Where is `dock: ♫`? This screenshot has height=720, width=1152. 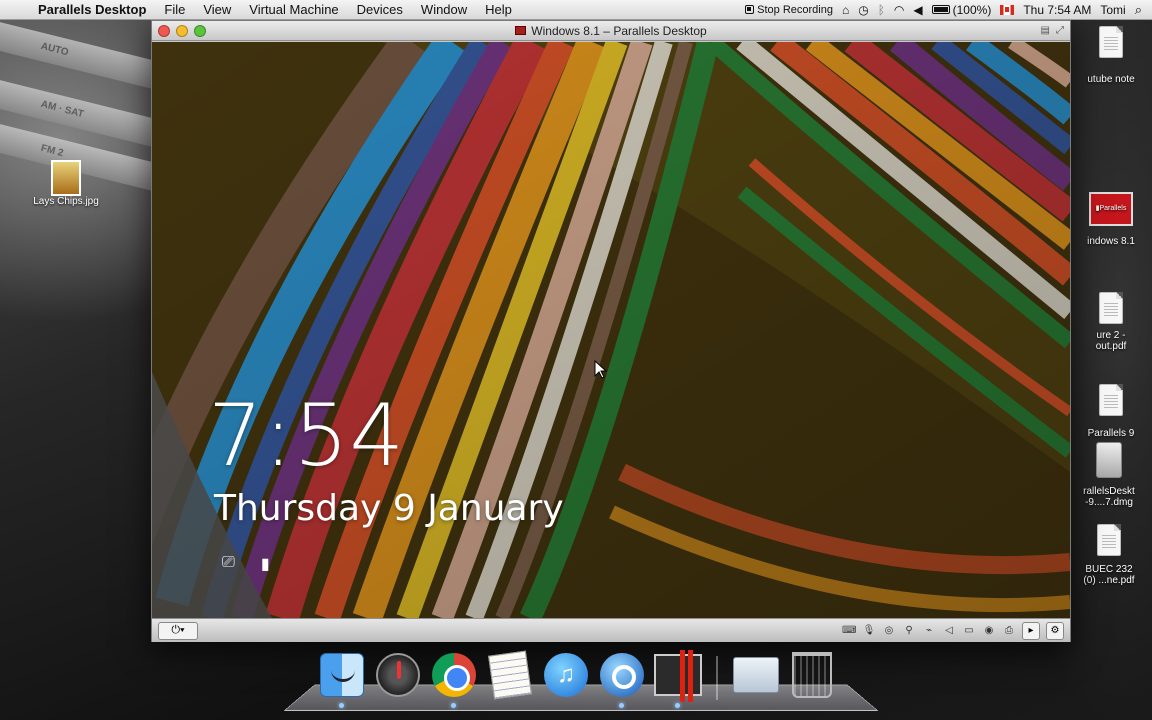
dock: ♫ is located at coordinates (577, 679).